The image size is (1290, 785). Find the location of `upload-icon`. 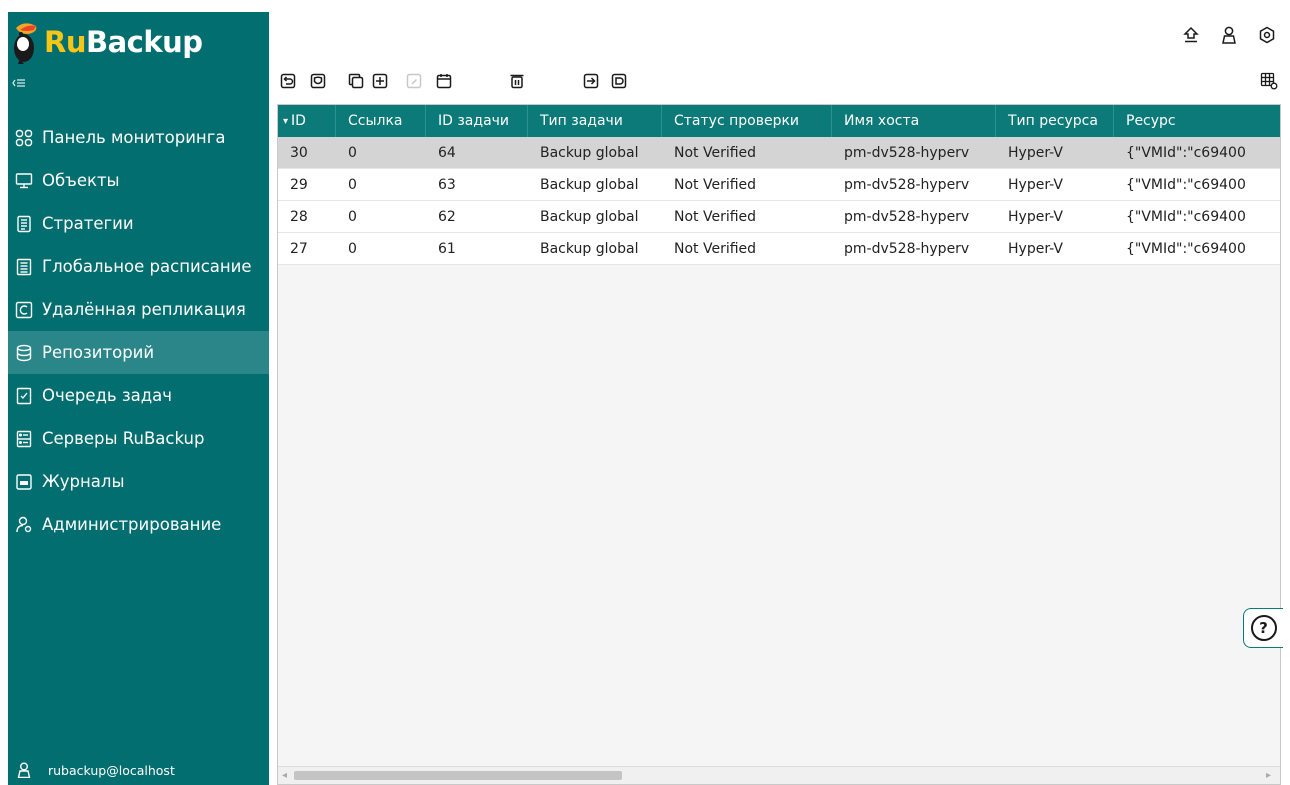

upload-icon is located at coordinates (1191, 35).